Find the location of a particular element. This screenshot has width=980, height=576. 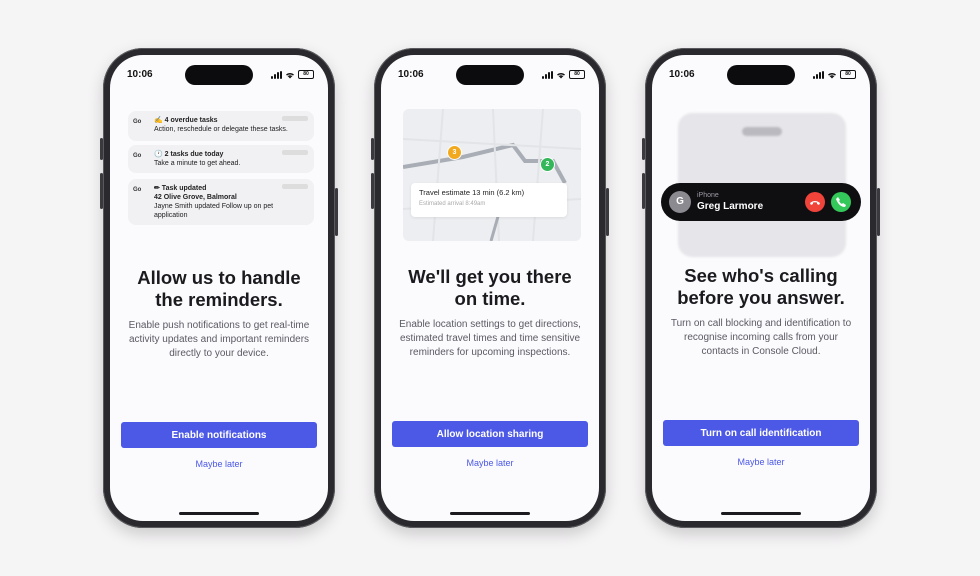

enable-notifications-button: Enable notifications is located at coordinates (219, 435).